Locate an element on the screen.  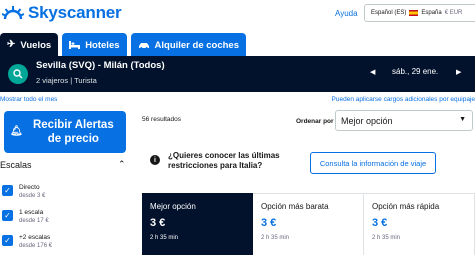
stop-option-text: +2 escalas desde 176 € is located at coordinates (35, 244).